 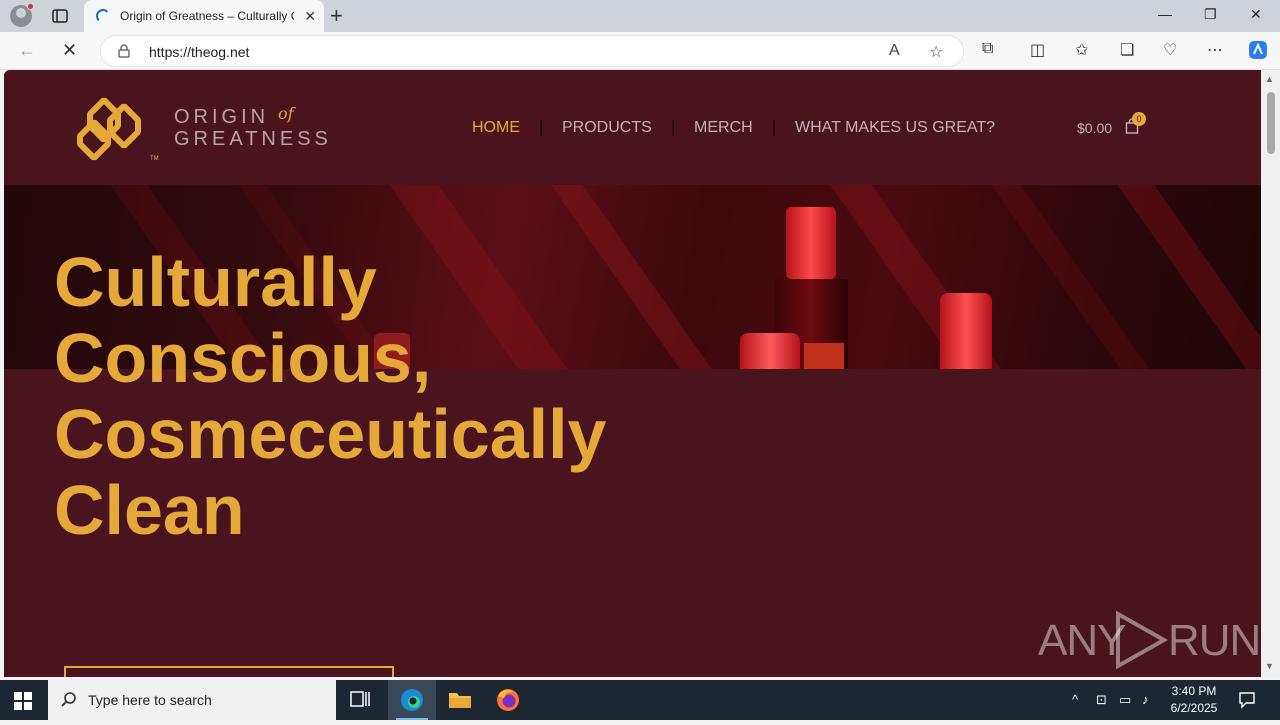 What do you see at coordinates (1127, 50) in the screenshot?
I see `collections-icon: ❏` at bounding box center [1127, 50].